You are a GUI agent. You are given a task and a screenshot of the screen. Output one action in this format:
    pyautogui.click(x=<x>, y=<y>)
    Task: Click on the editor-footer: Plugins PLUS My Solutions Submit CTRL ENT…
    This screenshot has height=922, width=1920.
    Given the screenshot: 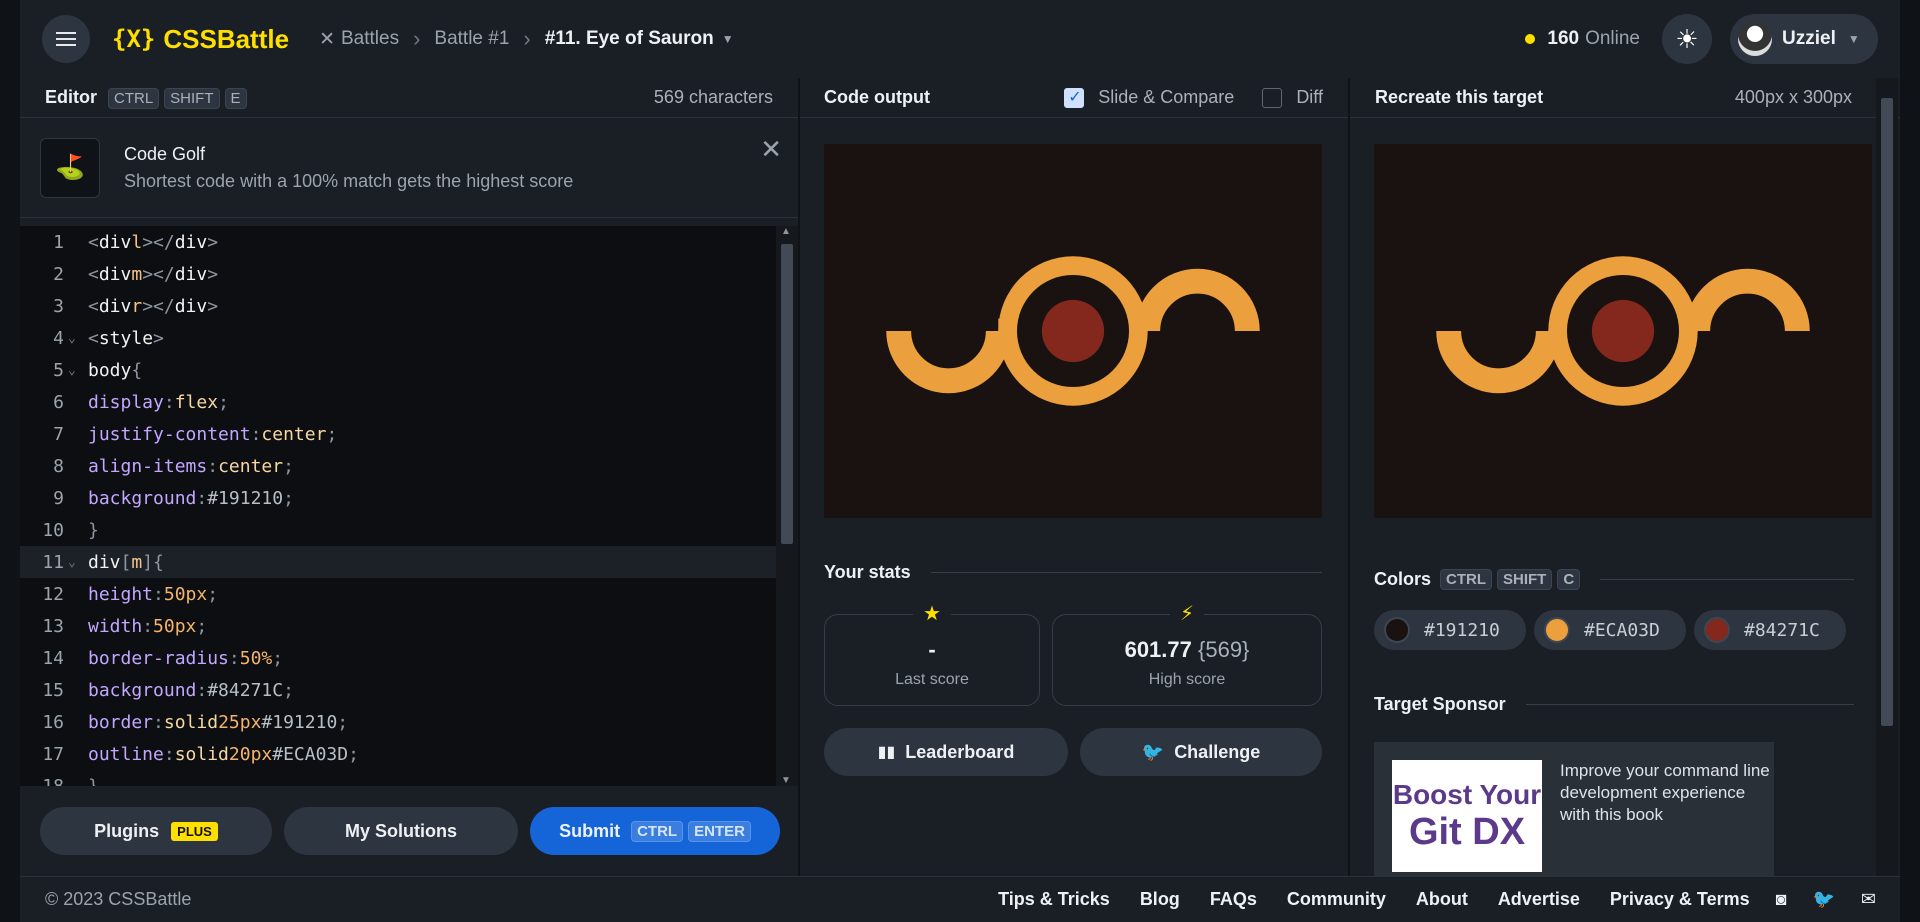 What is the action you would take?
    pyautogui.click(x=409, y=831)
    